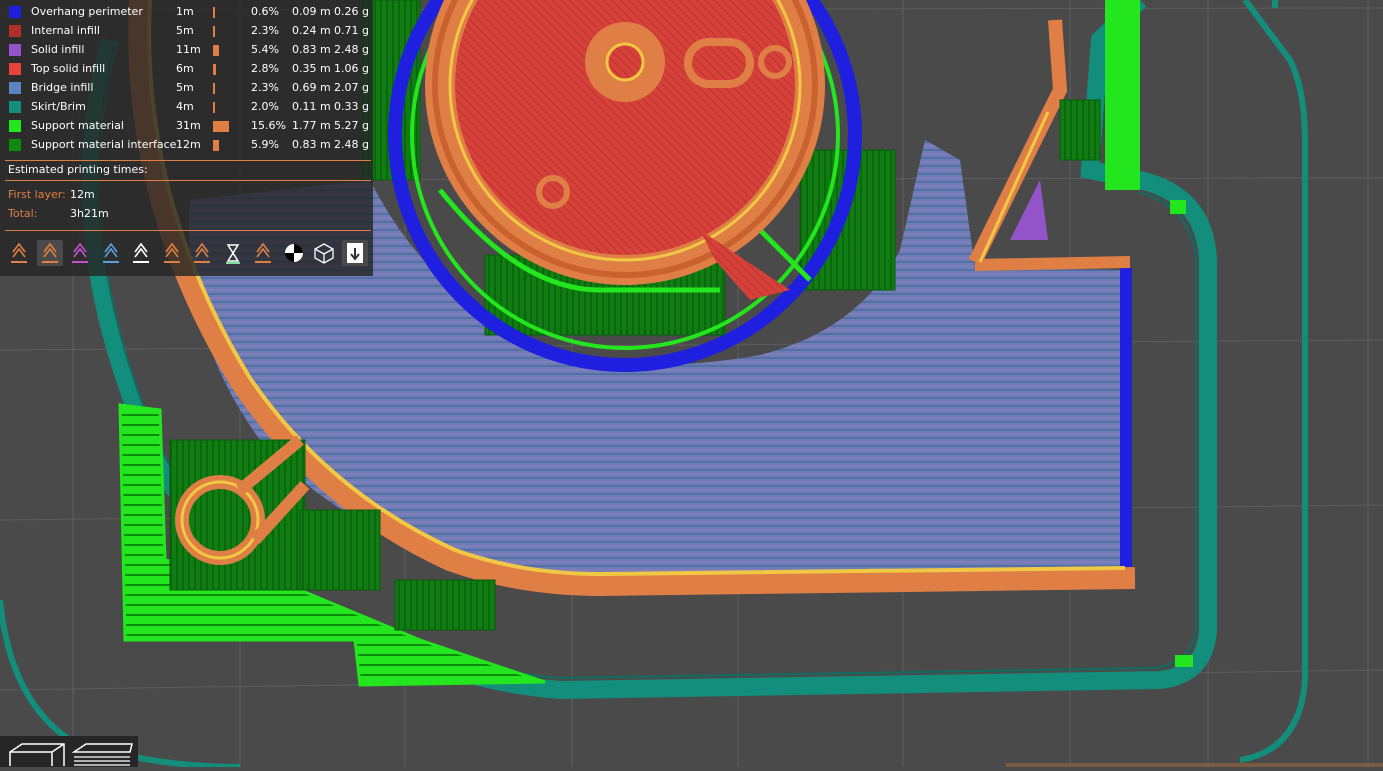 The height and width of the screenshot is (771, 1383). I want to click on first-layer-value: 12m, so click(82, 194).